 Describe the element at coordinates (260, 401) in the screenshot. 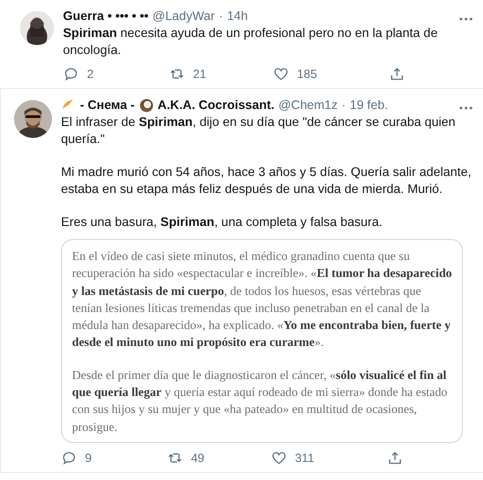

I see `quote-text: Desde el primer día que le diagnosticaron el cáncer, «sólo visualicé el fin al que quería llegar y quería estar aquí rodeado de mi sierra» donde ha estado con sus hijos y su mujer y que «ha pateado» en multitud de ocasiones, prosigue.` at that location.